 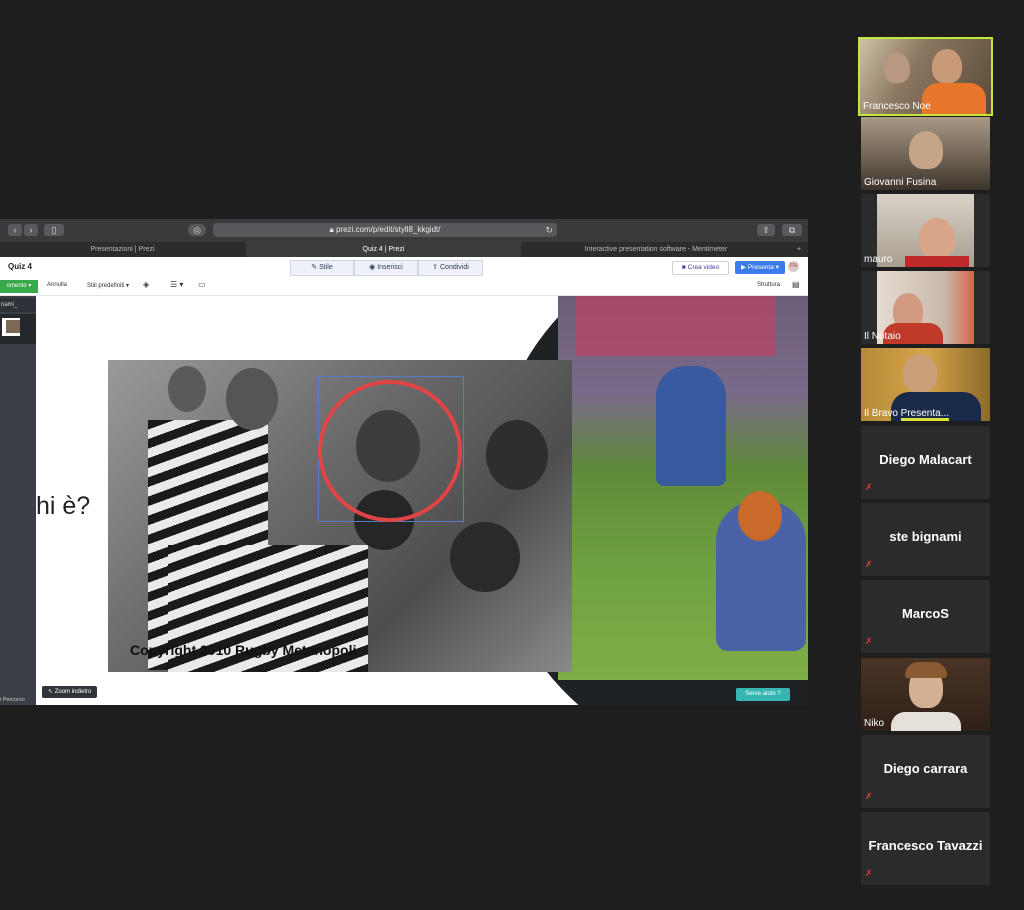 What do you see at coordinates (15, 230) in the screenshot?
I see `back-button: ‹` at bounding box center [15, 230].